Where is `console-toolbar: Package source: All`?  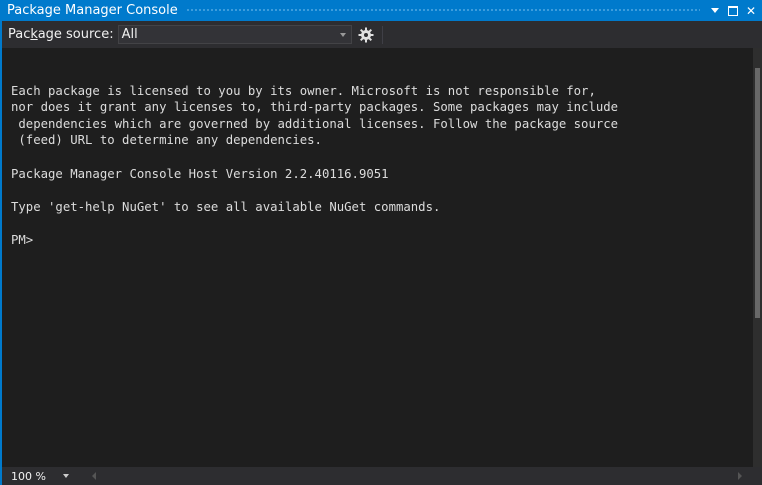
console-toolbar: Package source: All is located at coordinates (381, 34).